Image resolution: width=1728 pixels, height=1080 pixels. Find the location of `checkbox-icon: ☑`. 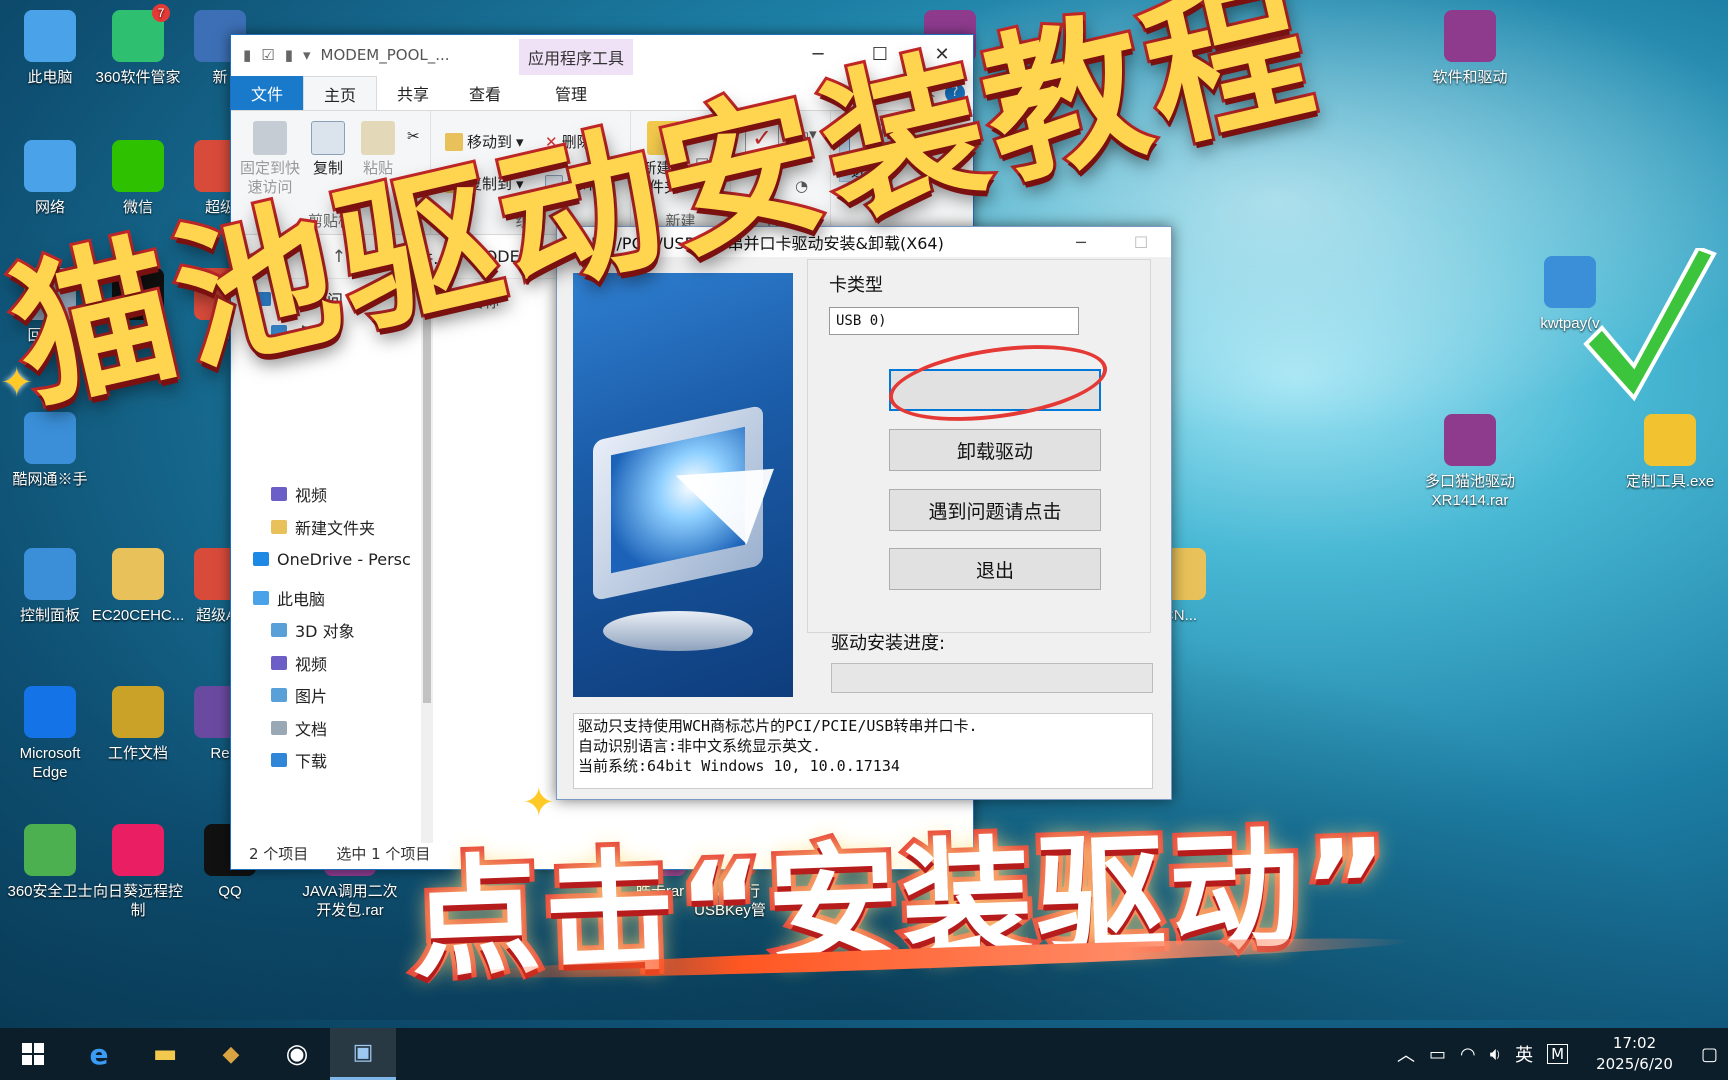

checkbox-icon: ☑ is located at coordinates (267, 55).